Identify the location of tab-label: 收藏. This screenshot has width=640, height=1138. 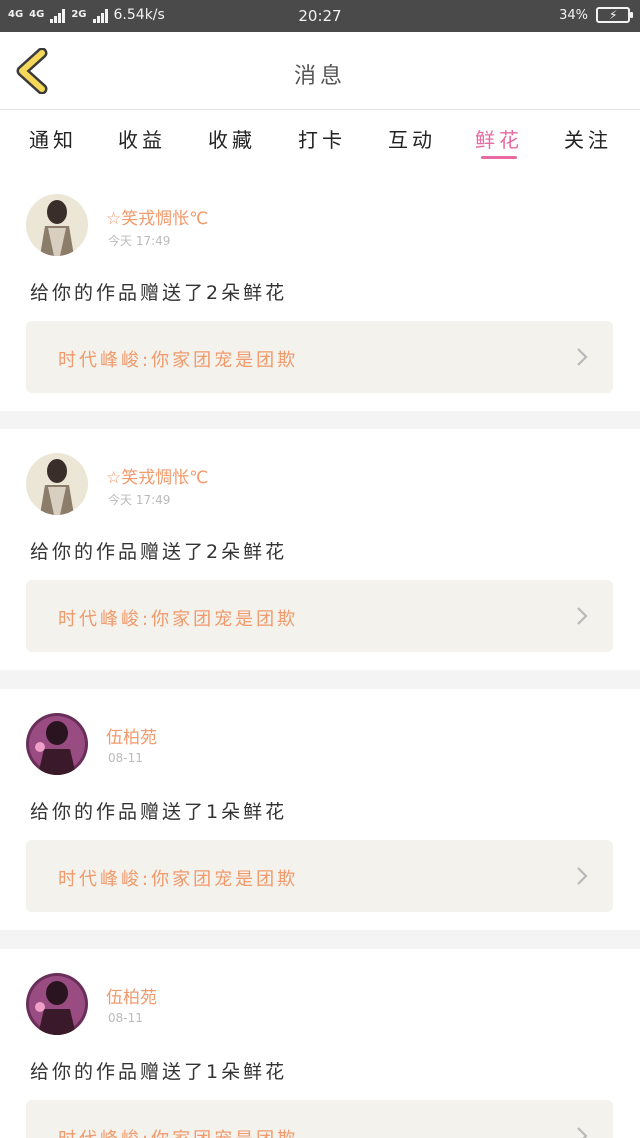
(232, 140).